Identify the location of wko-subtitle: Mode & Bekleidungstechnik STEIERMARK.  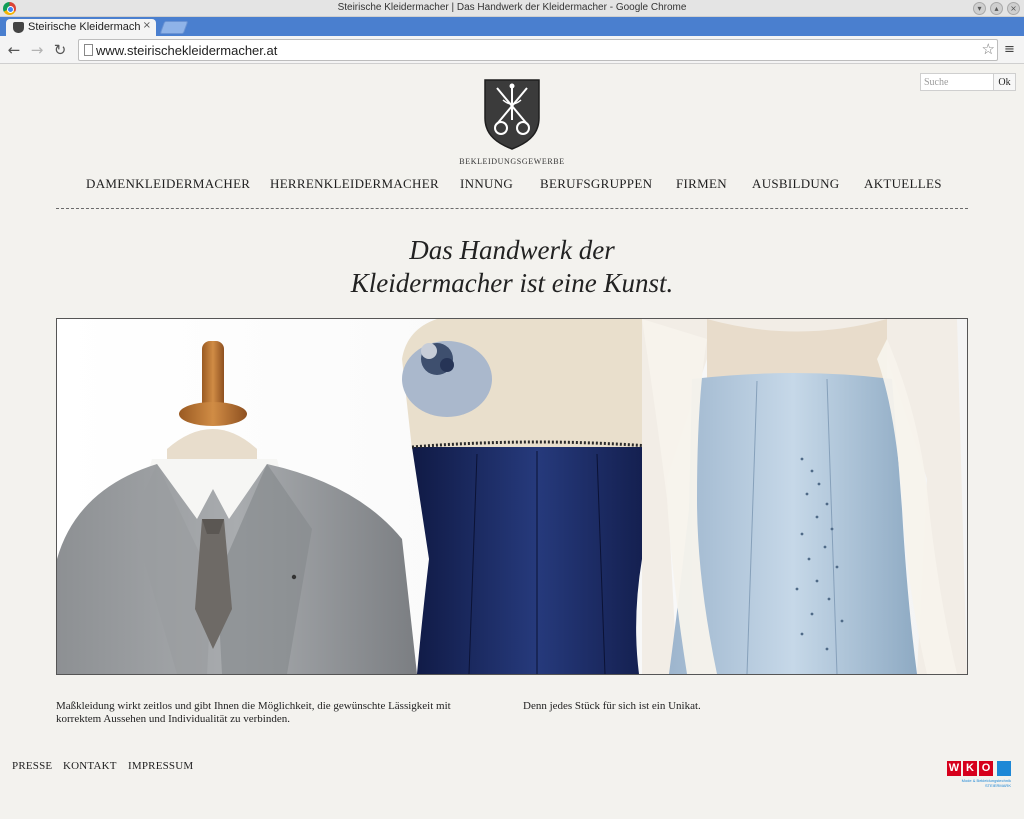
(986, 783).